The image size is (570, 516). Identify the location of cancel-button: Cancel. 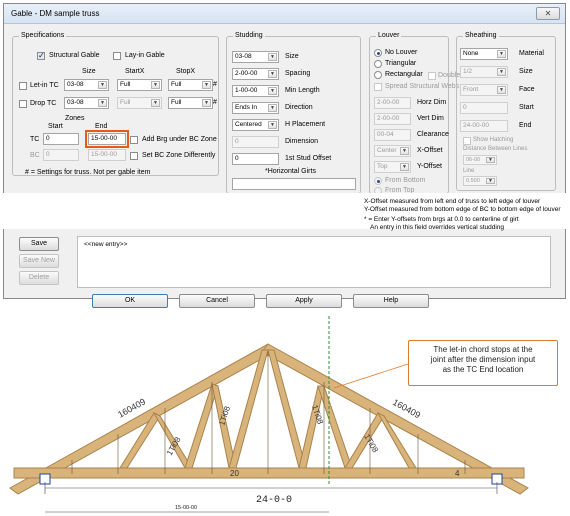
(217, 301).